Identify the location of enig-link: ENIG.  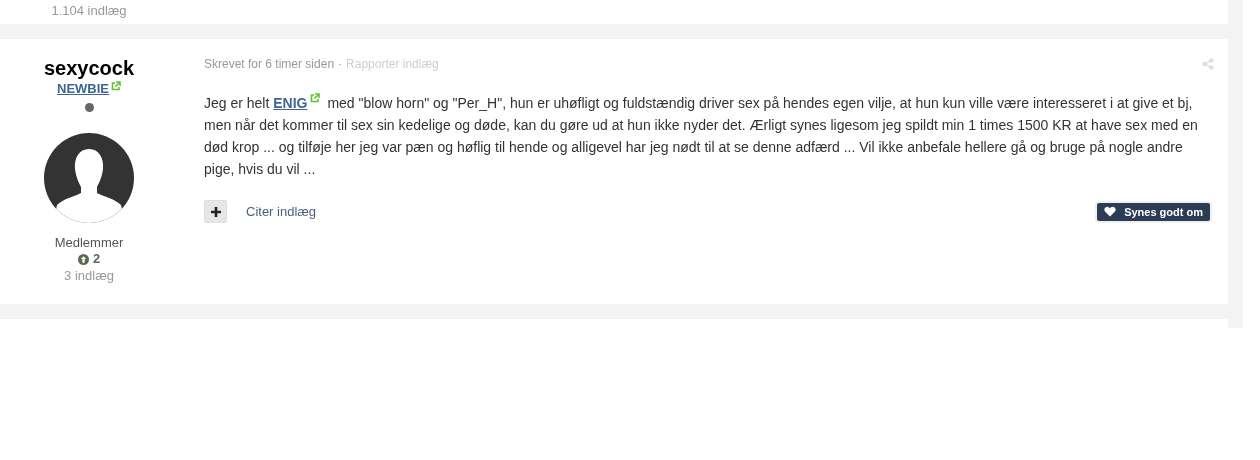
(290, 103).